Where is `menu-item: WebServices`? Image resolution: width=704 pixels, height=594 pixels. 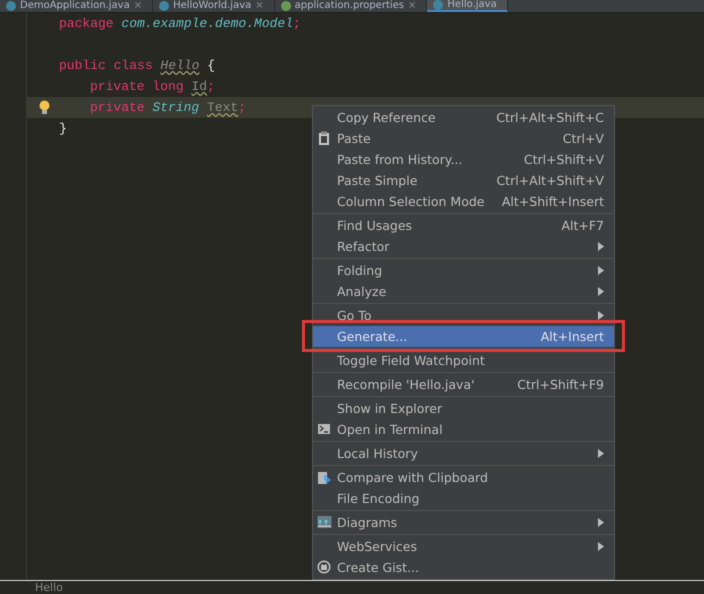 menu-item: WebServices is located at coordinates (463, 546).